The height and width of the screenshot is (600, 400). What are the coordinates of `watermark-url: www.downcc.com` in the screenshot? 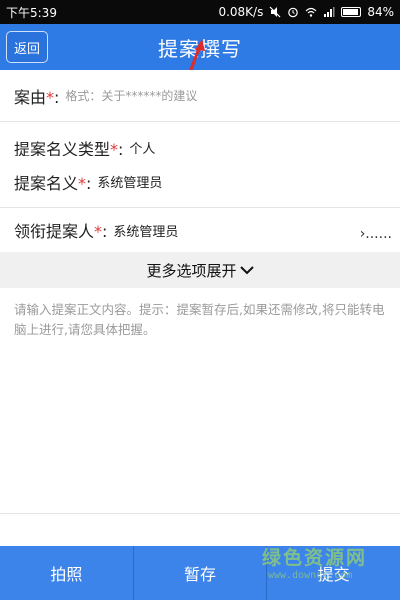 It's located at (310, 575).